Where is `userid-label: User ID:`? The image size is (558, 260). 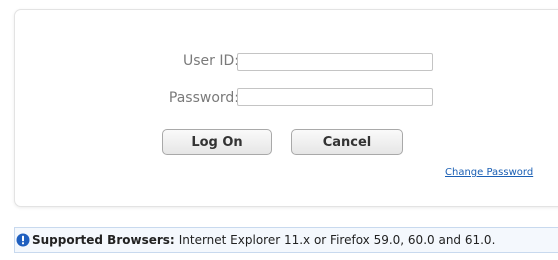
userid-label: User ID: is located at coordinates (211, 61).